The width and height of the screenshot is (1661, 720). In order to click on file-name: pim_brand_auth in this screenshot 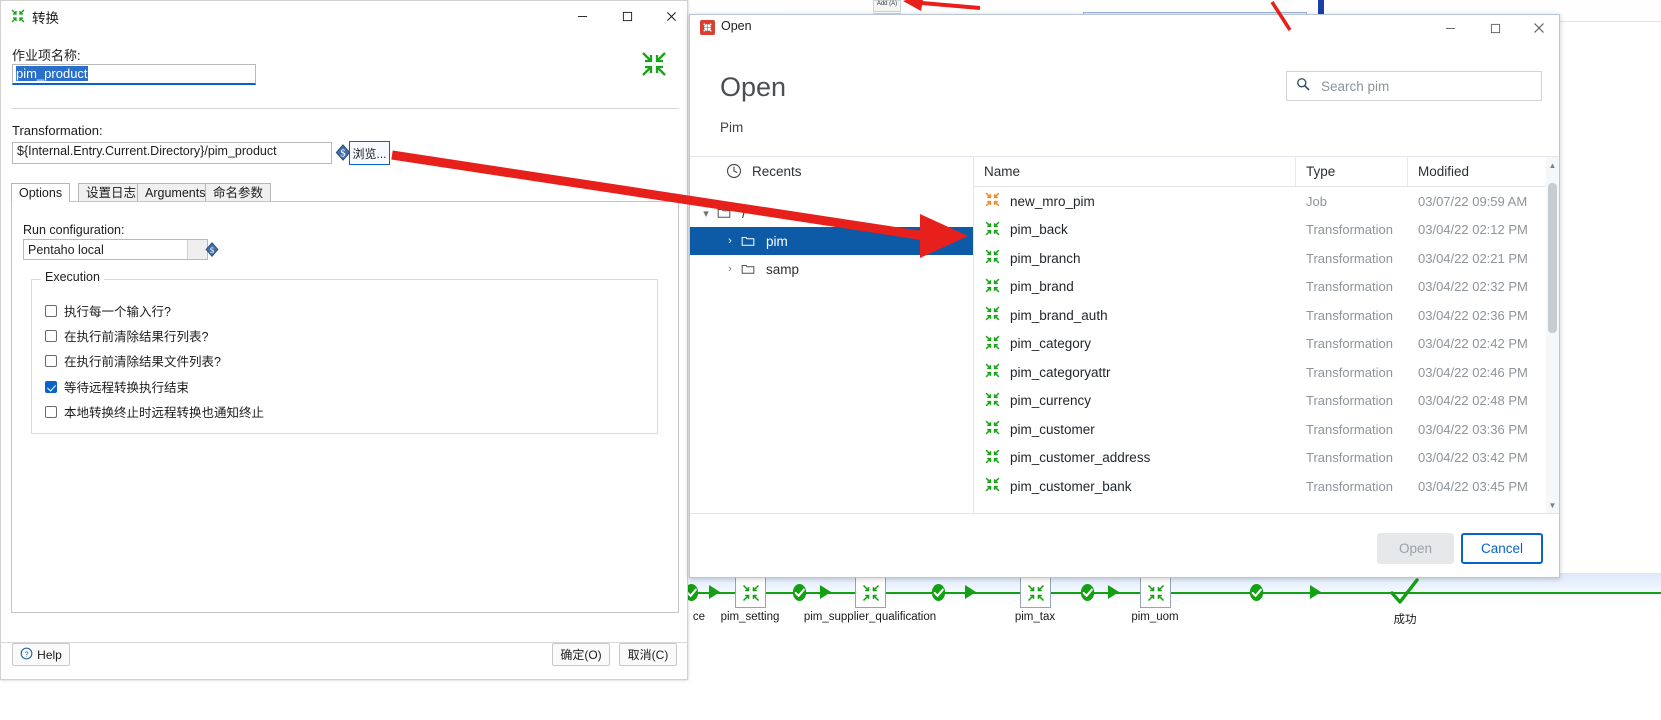, I will do `click(1059, 315)`.